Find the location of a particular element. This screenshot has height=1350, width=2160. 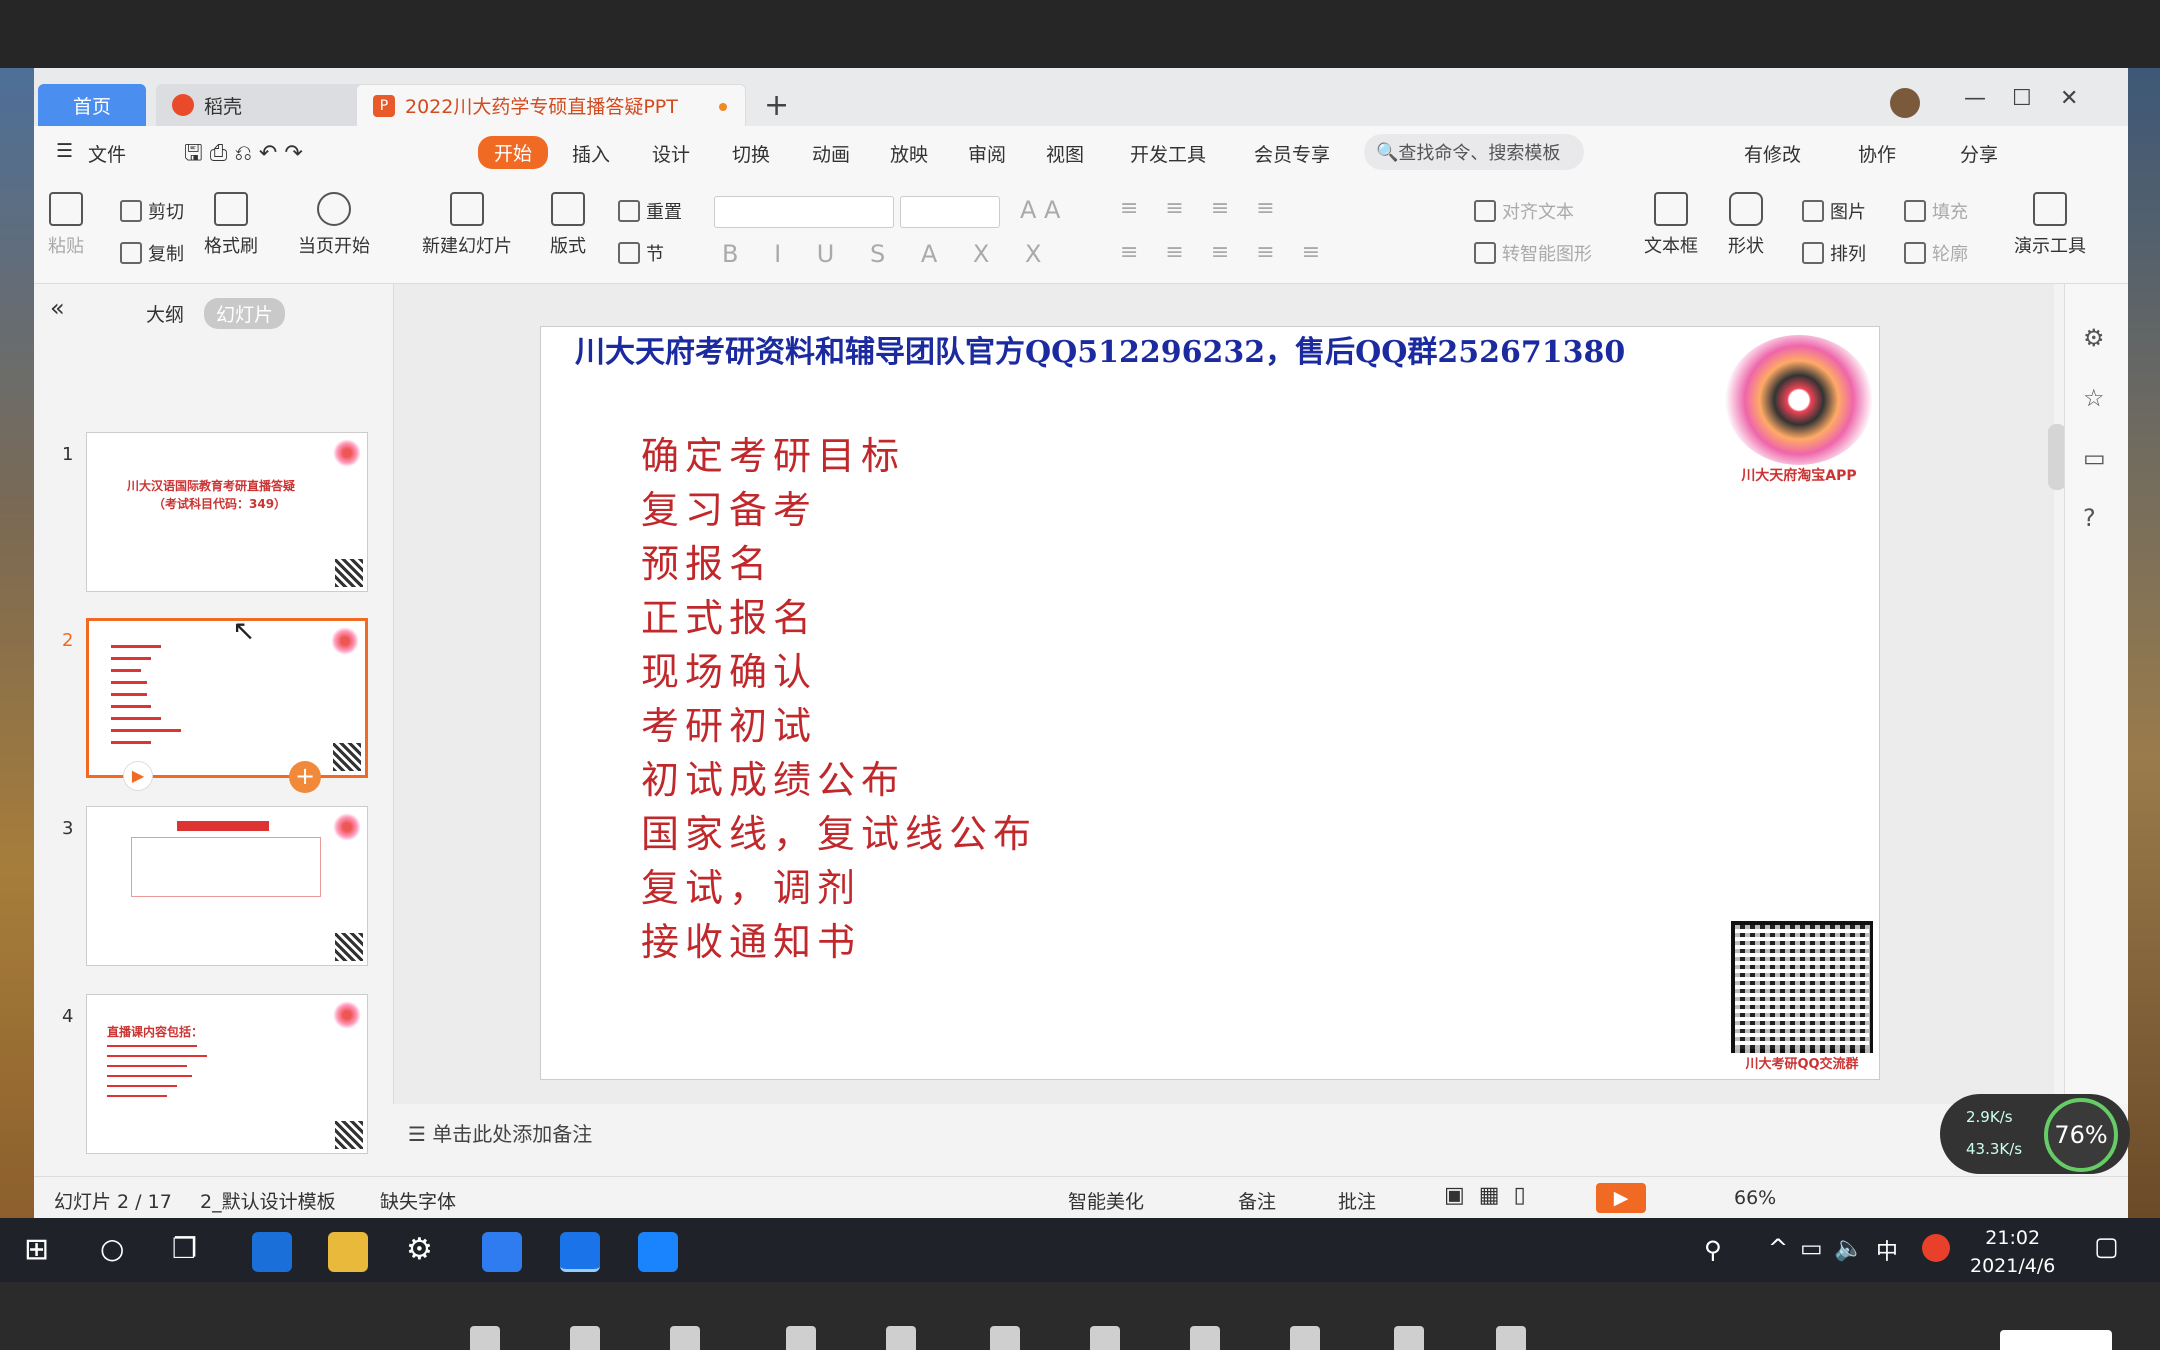

align-text-button: 对齐文本 is located at coordinates (1524, 211).